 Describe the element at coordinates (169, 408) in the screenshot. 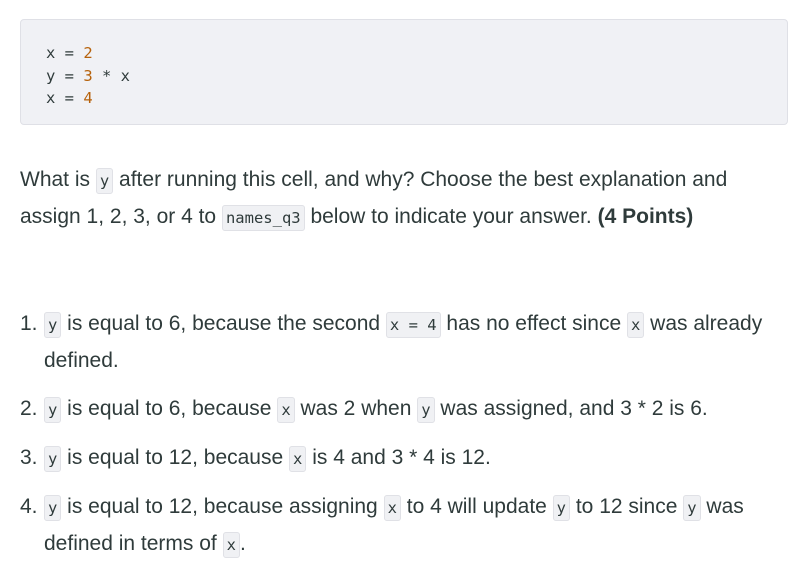

I see `text: is equal to 6, because` at that location.